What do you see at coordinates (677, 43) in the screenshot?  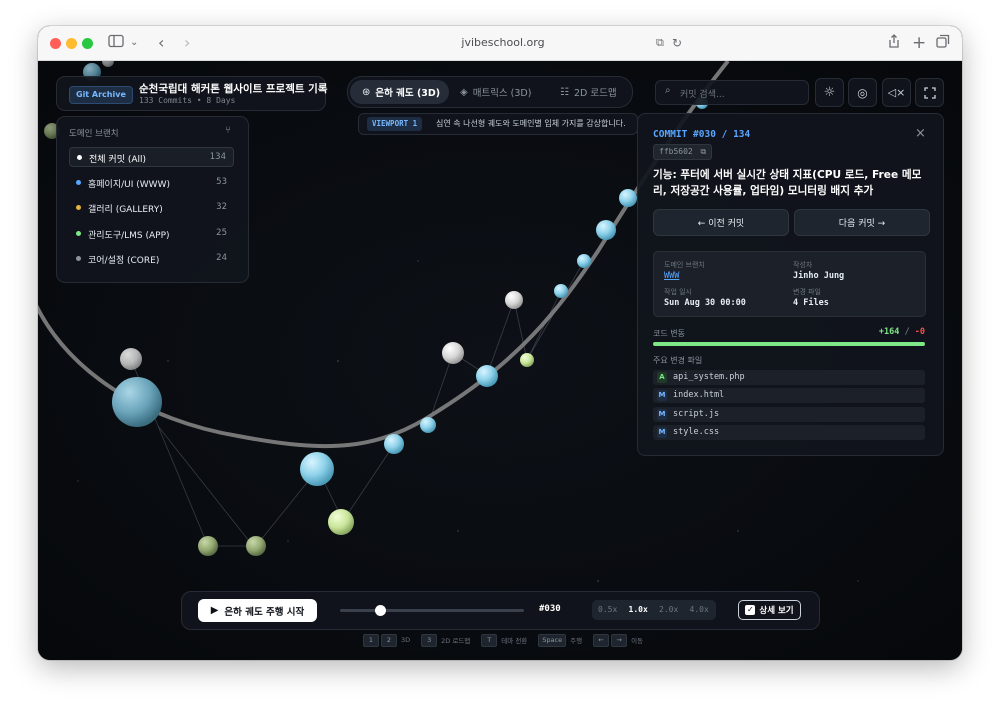 I see `reload-icon: ↻` at bounding box center [677, 43].